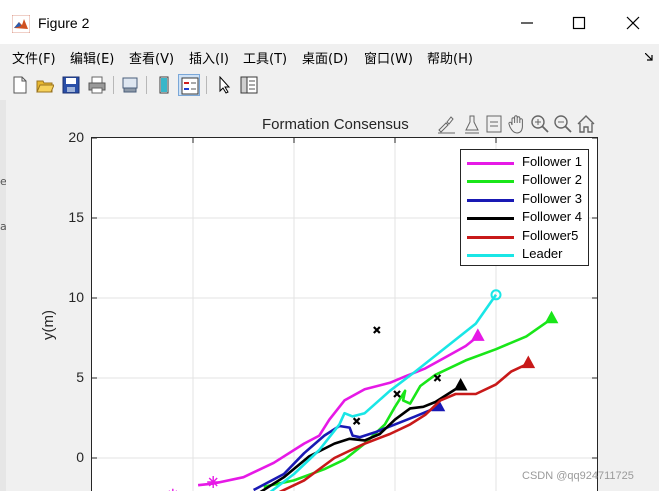 The height and width of the screenshot is (491, 659). Describe the element at coordinates (76, 217) in the screenshot. I see `y-tick-label: 15` at that location.